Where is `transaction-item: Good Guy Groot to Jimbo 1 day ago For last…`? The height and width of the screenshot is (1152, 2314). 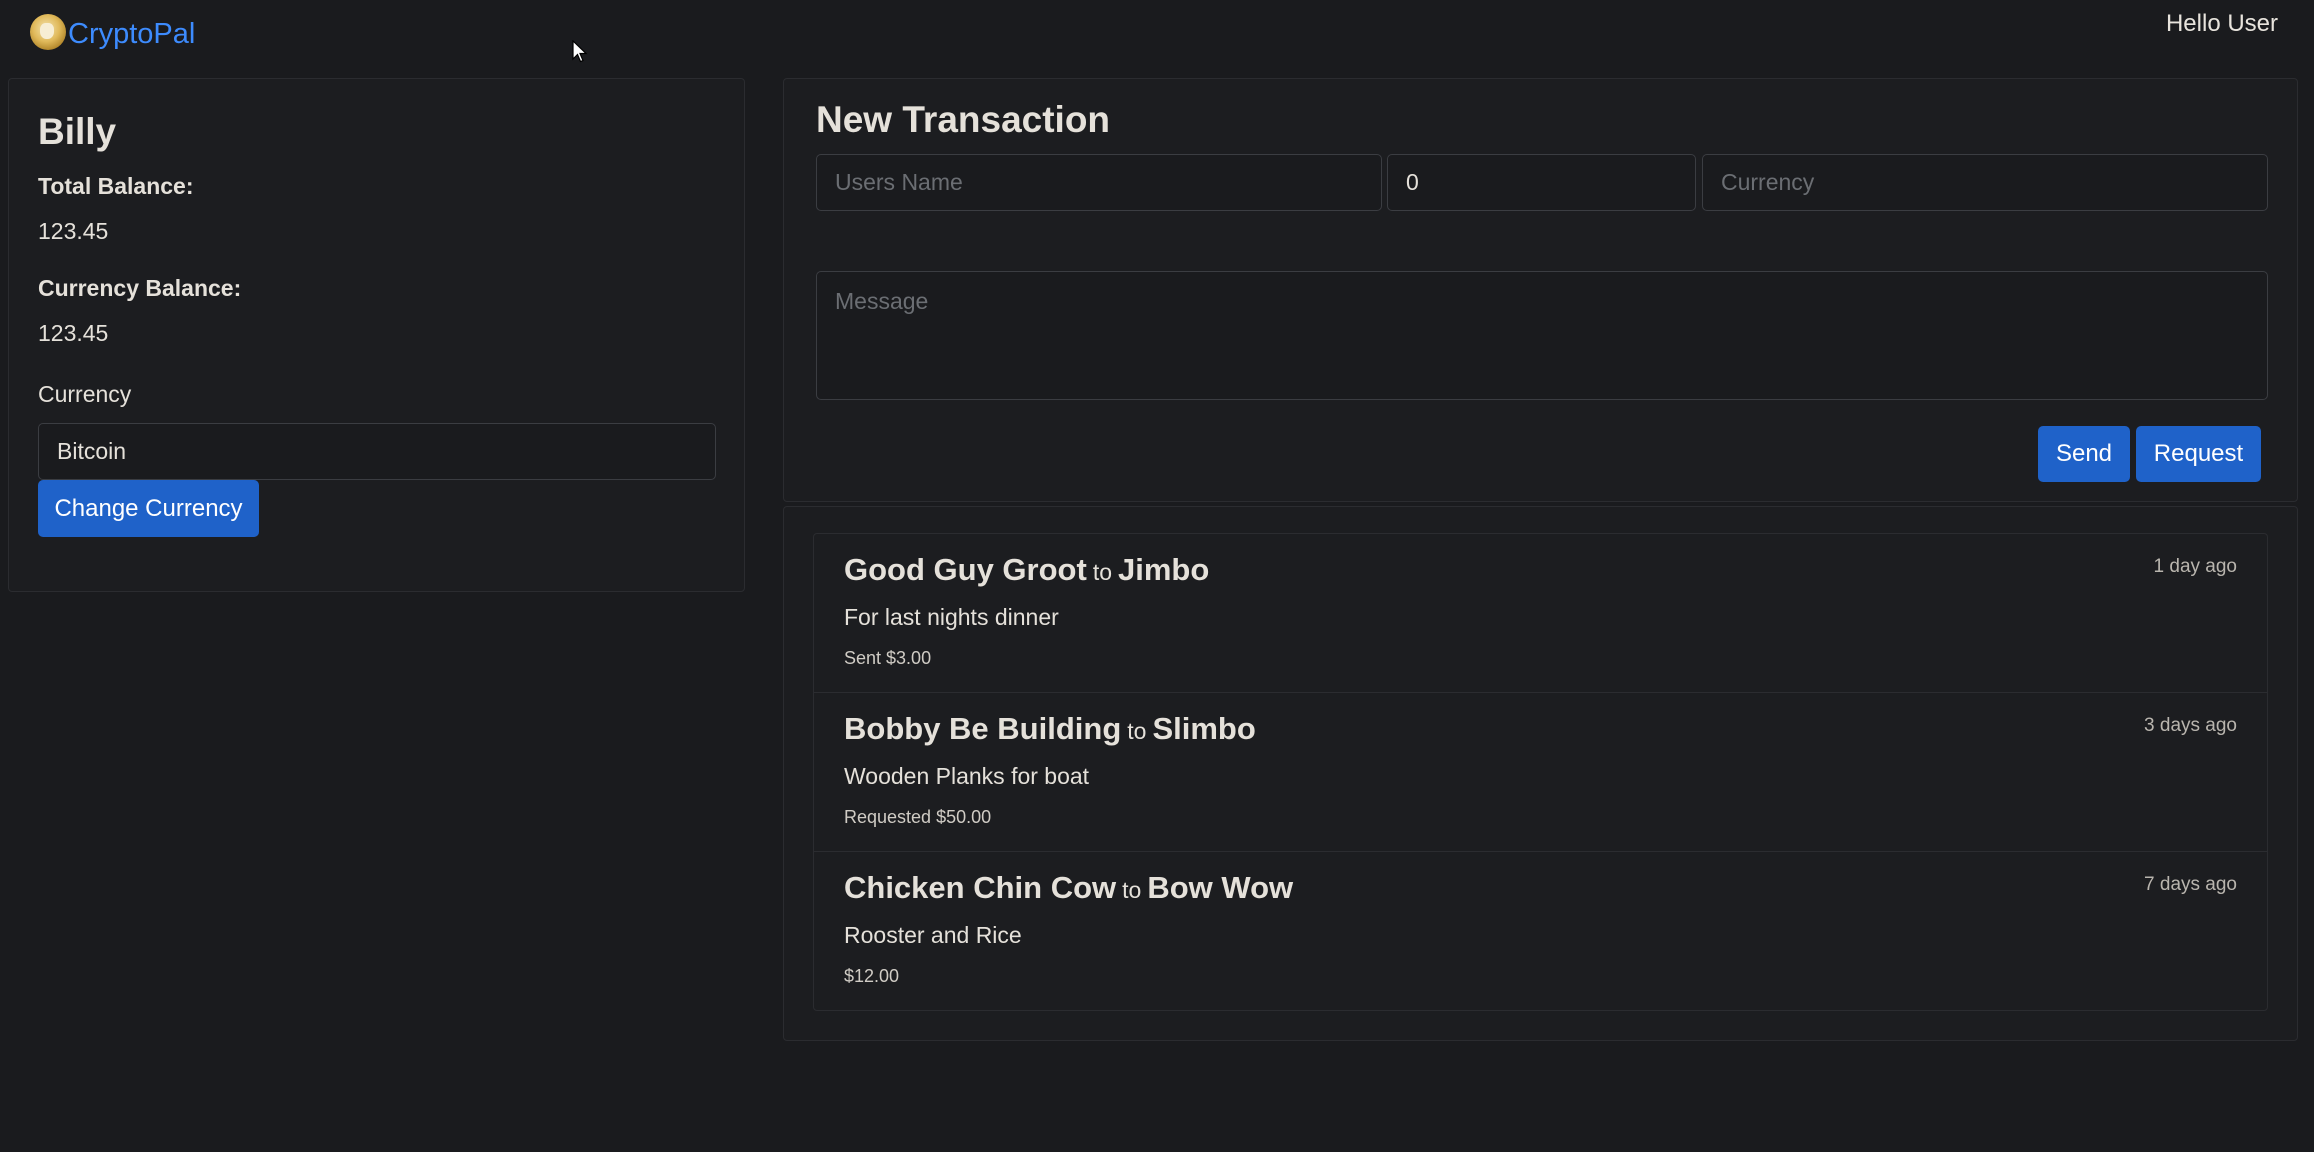 transaction-item: Good Guy Groot to Jimbo 1 day ago For last… is located at coordinates (1540, 613).